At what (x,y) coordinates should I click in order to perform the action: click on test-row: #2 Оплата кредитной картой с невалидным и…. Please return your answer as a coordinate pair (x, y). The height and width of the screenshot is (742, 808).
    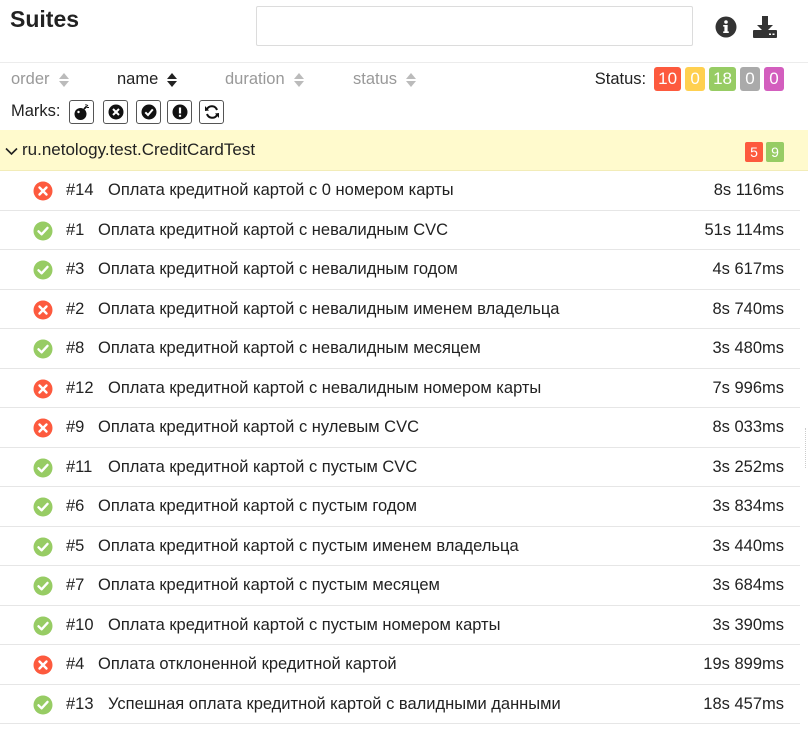
    Looking at the image, I should click on (400, 309).